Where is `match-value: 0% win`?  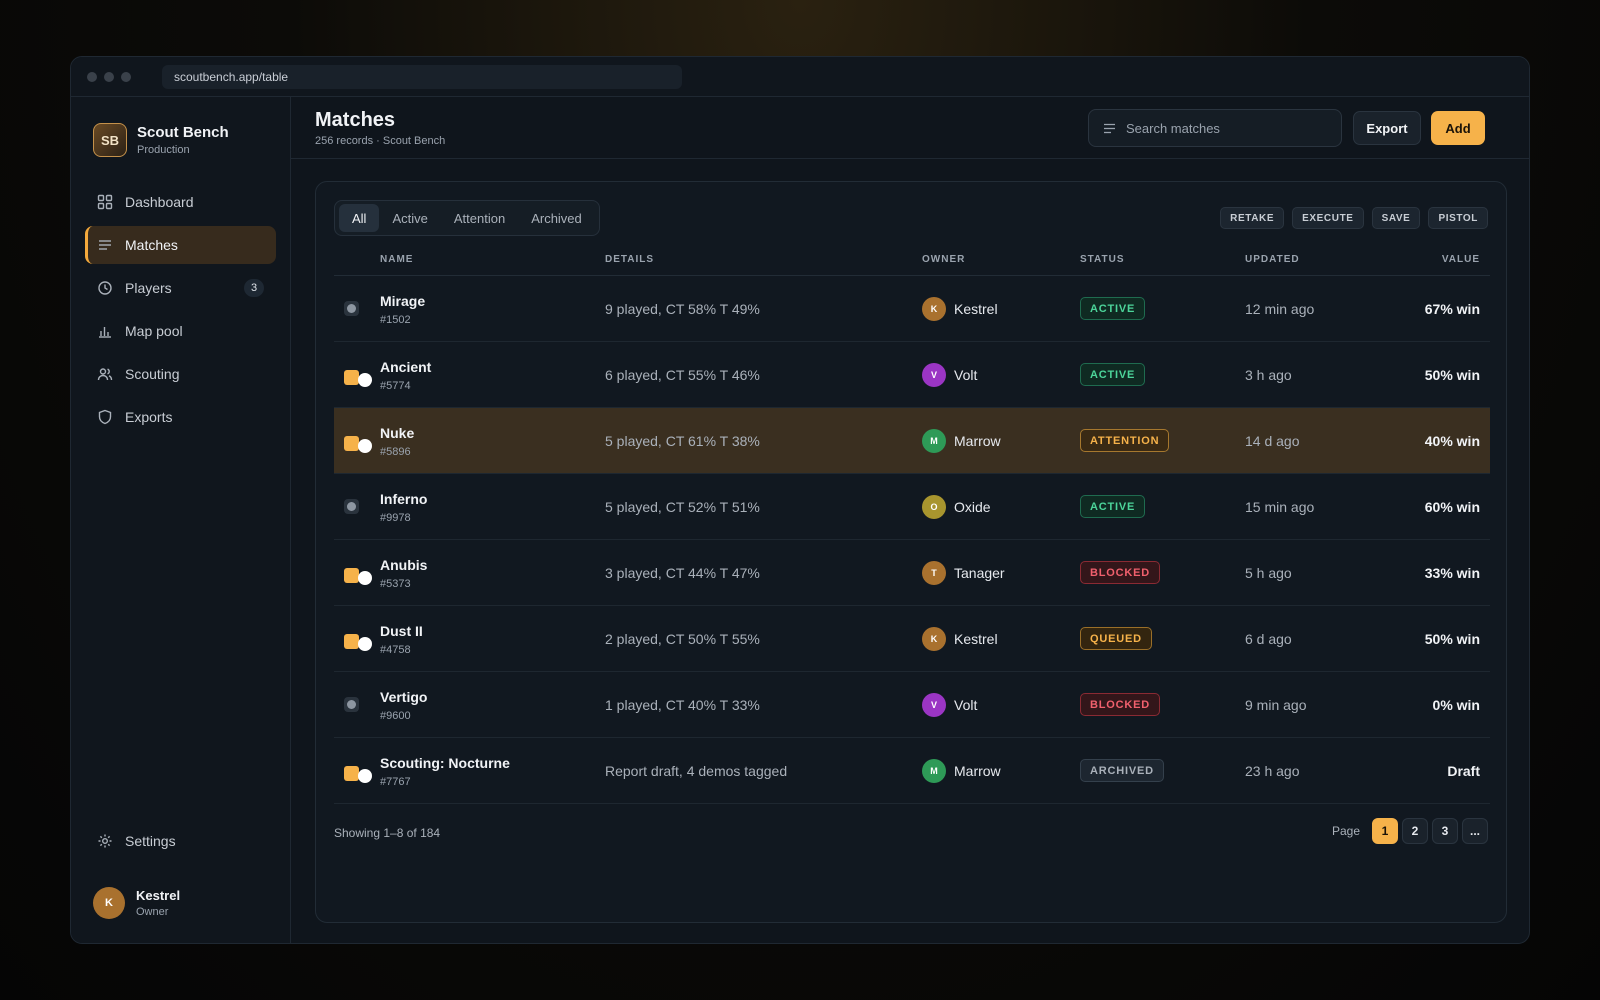
match-value: 0% win is located at coordinates (1456, 705).